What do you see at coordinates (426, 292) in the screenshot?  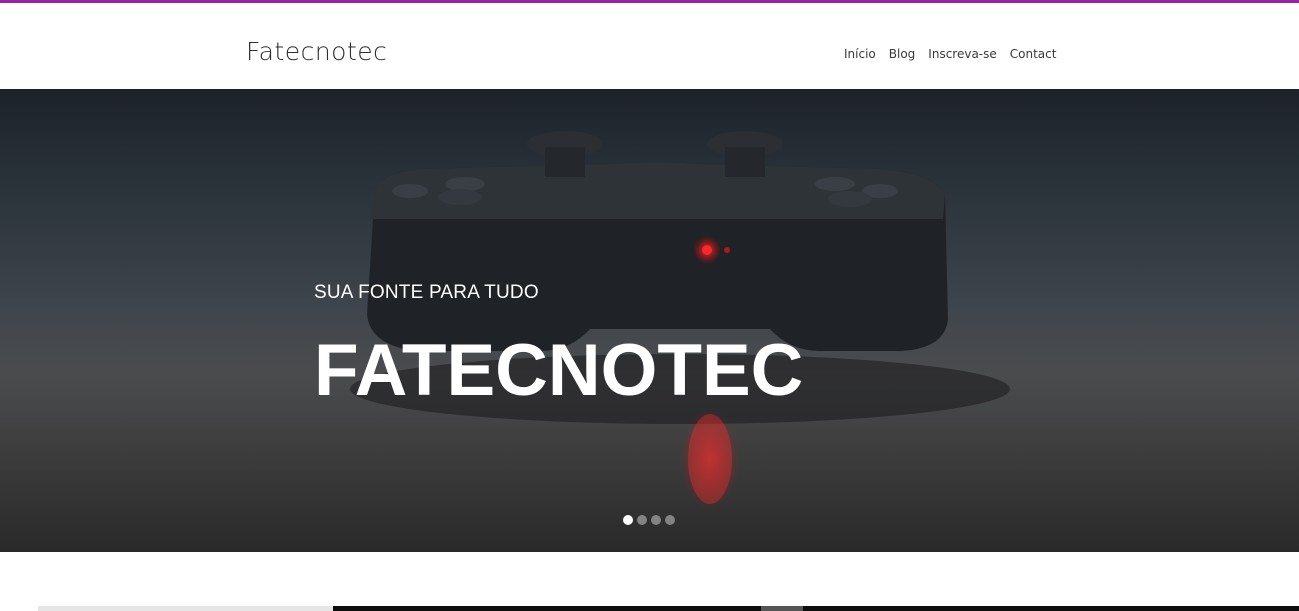 I see `hero-subtitle: SUA FONTE PARA TUDO` at bounding box center [426, 292].